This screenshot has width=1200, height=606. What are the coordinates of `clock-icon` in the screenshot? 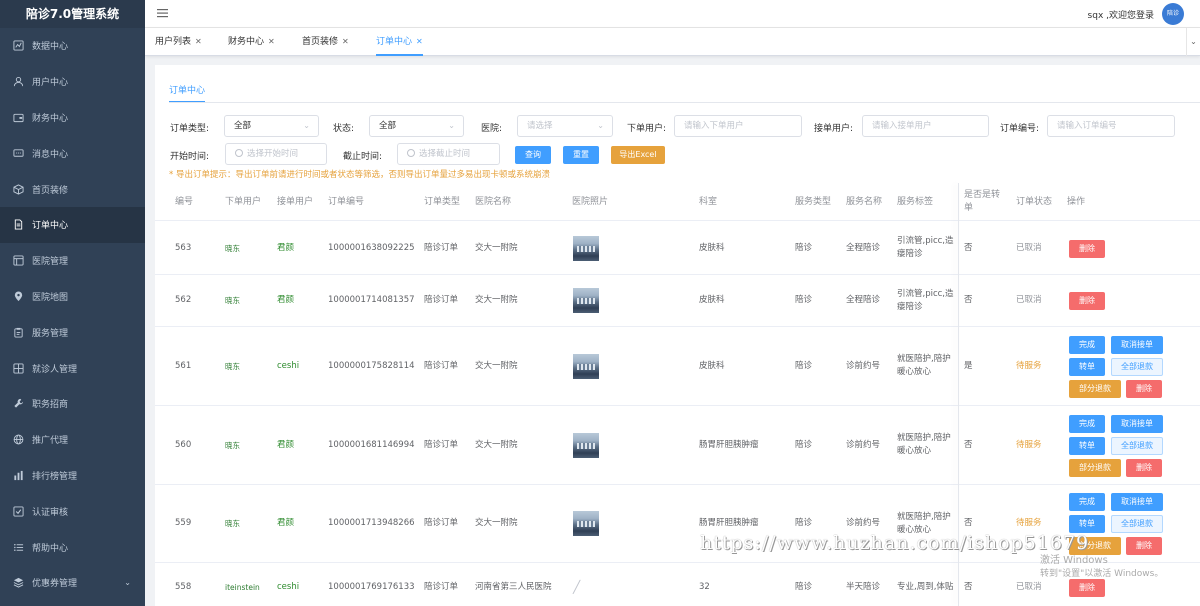 It's located at (411, 153).